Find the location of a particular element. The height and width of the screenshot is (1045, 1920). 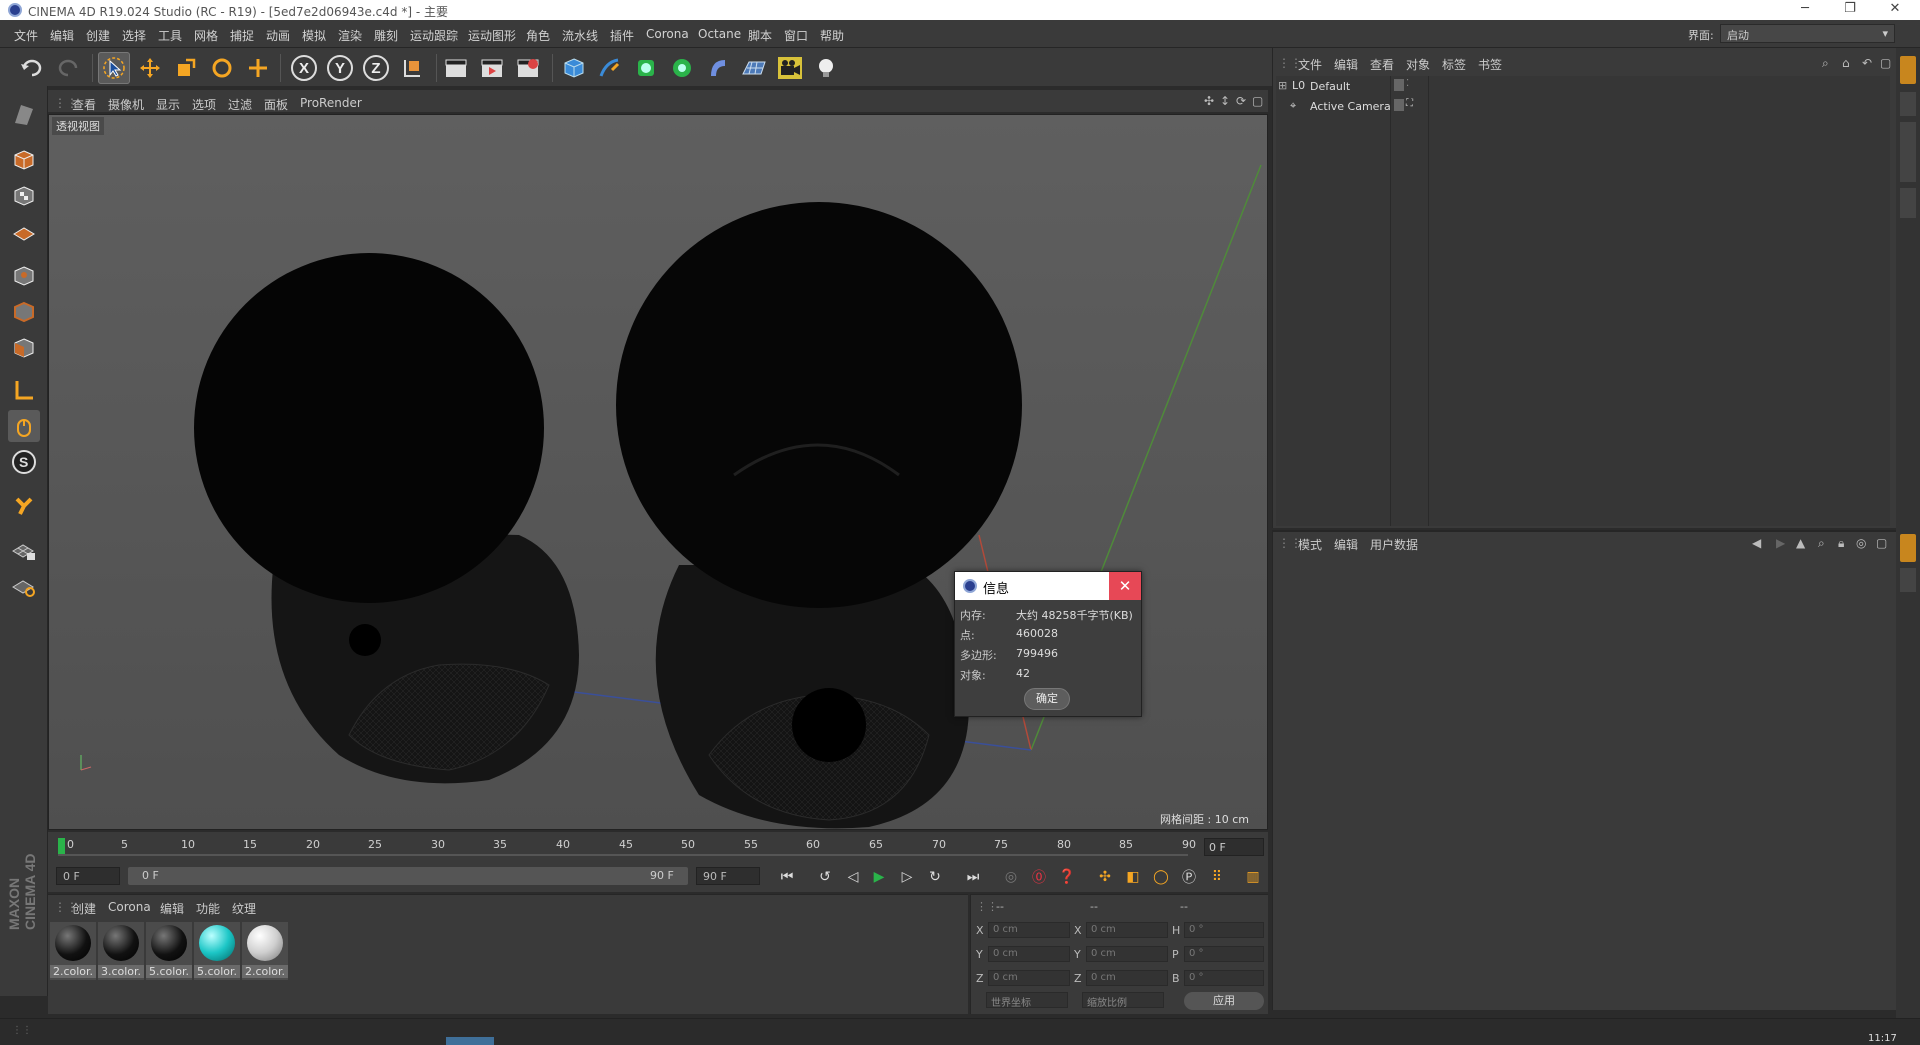

coordinate-system-button is located at coordinates (412, 68).